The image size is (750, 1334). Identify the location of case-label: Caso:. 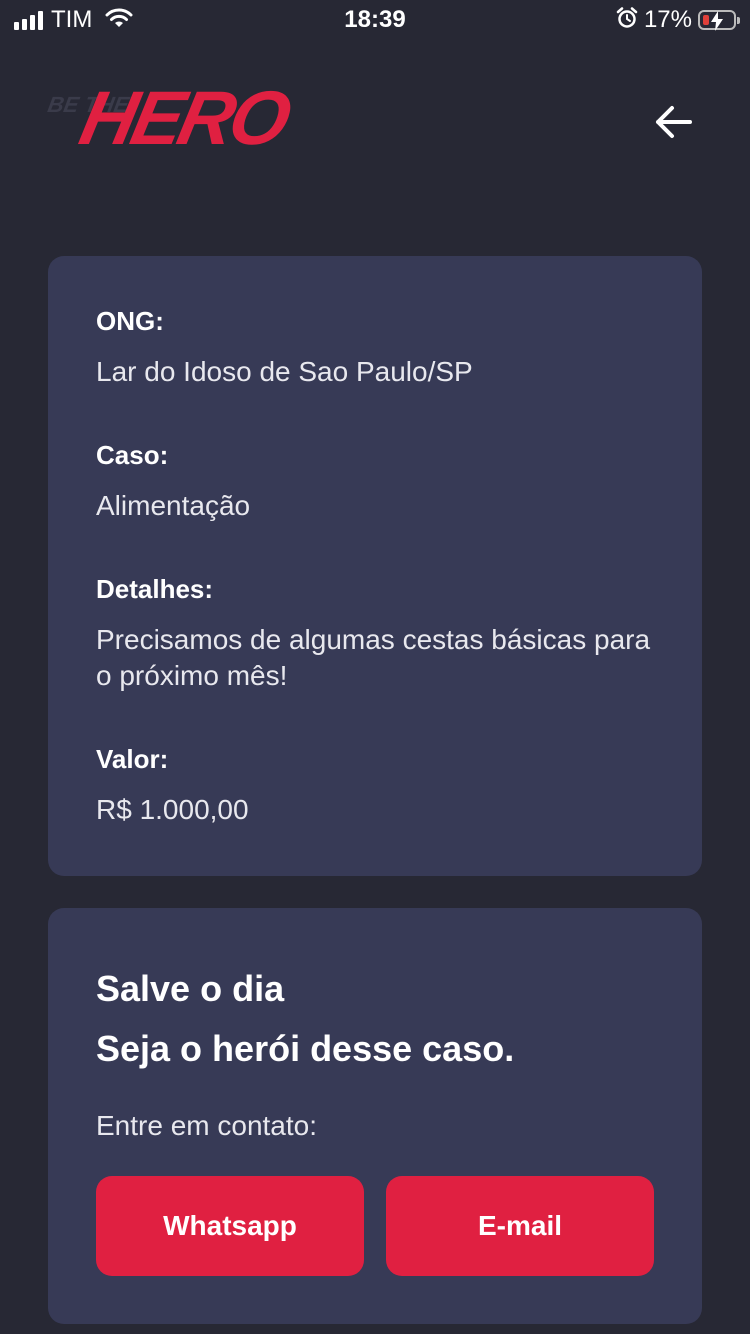
(132, 455).